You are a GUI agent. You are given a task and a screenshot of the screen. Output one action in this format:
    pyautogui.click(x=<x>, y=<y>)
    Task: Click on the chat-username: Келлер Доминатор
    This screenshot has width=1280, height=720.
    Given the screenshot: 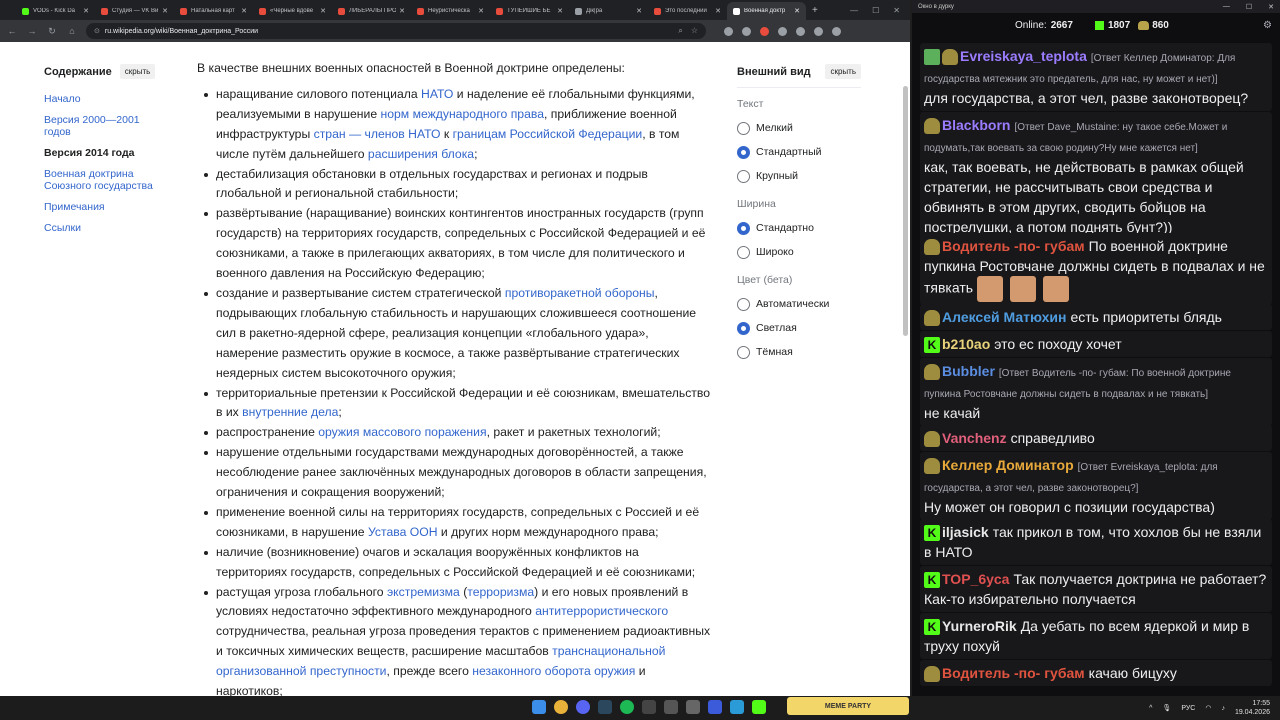 What is the action you would take?
    pyautogui.click(x=1008, y=465)
    